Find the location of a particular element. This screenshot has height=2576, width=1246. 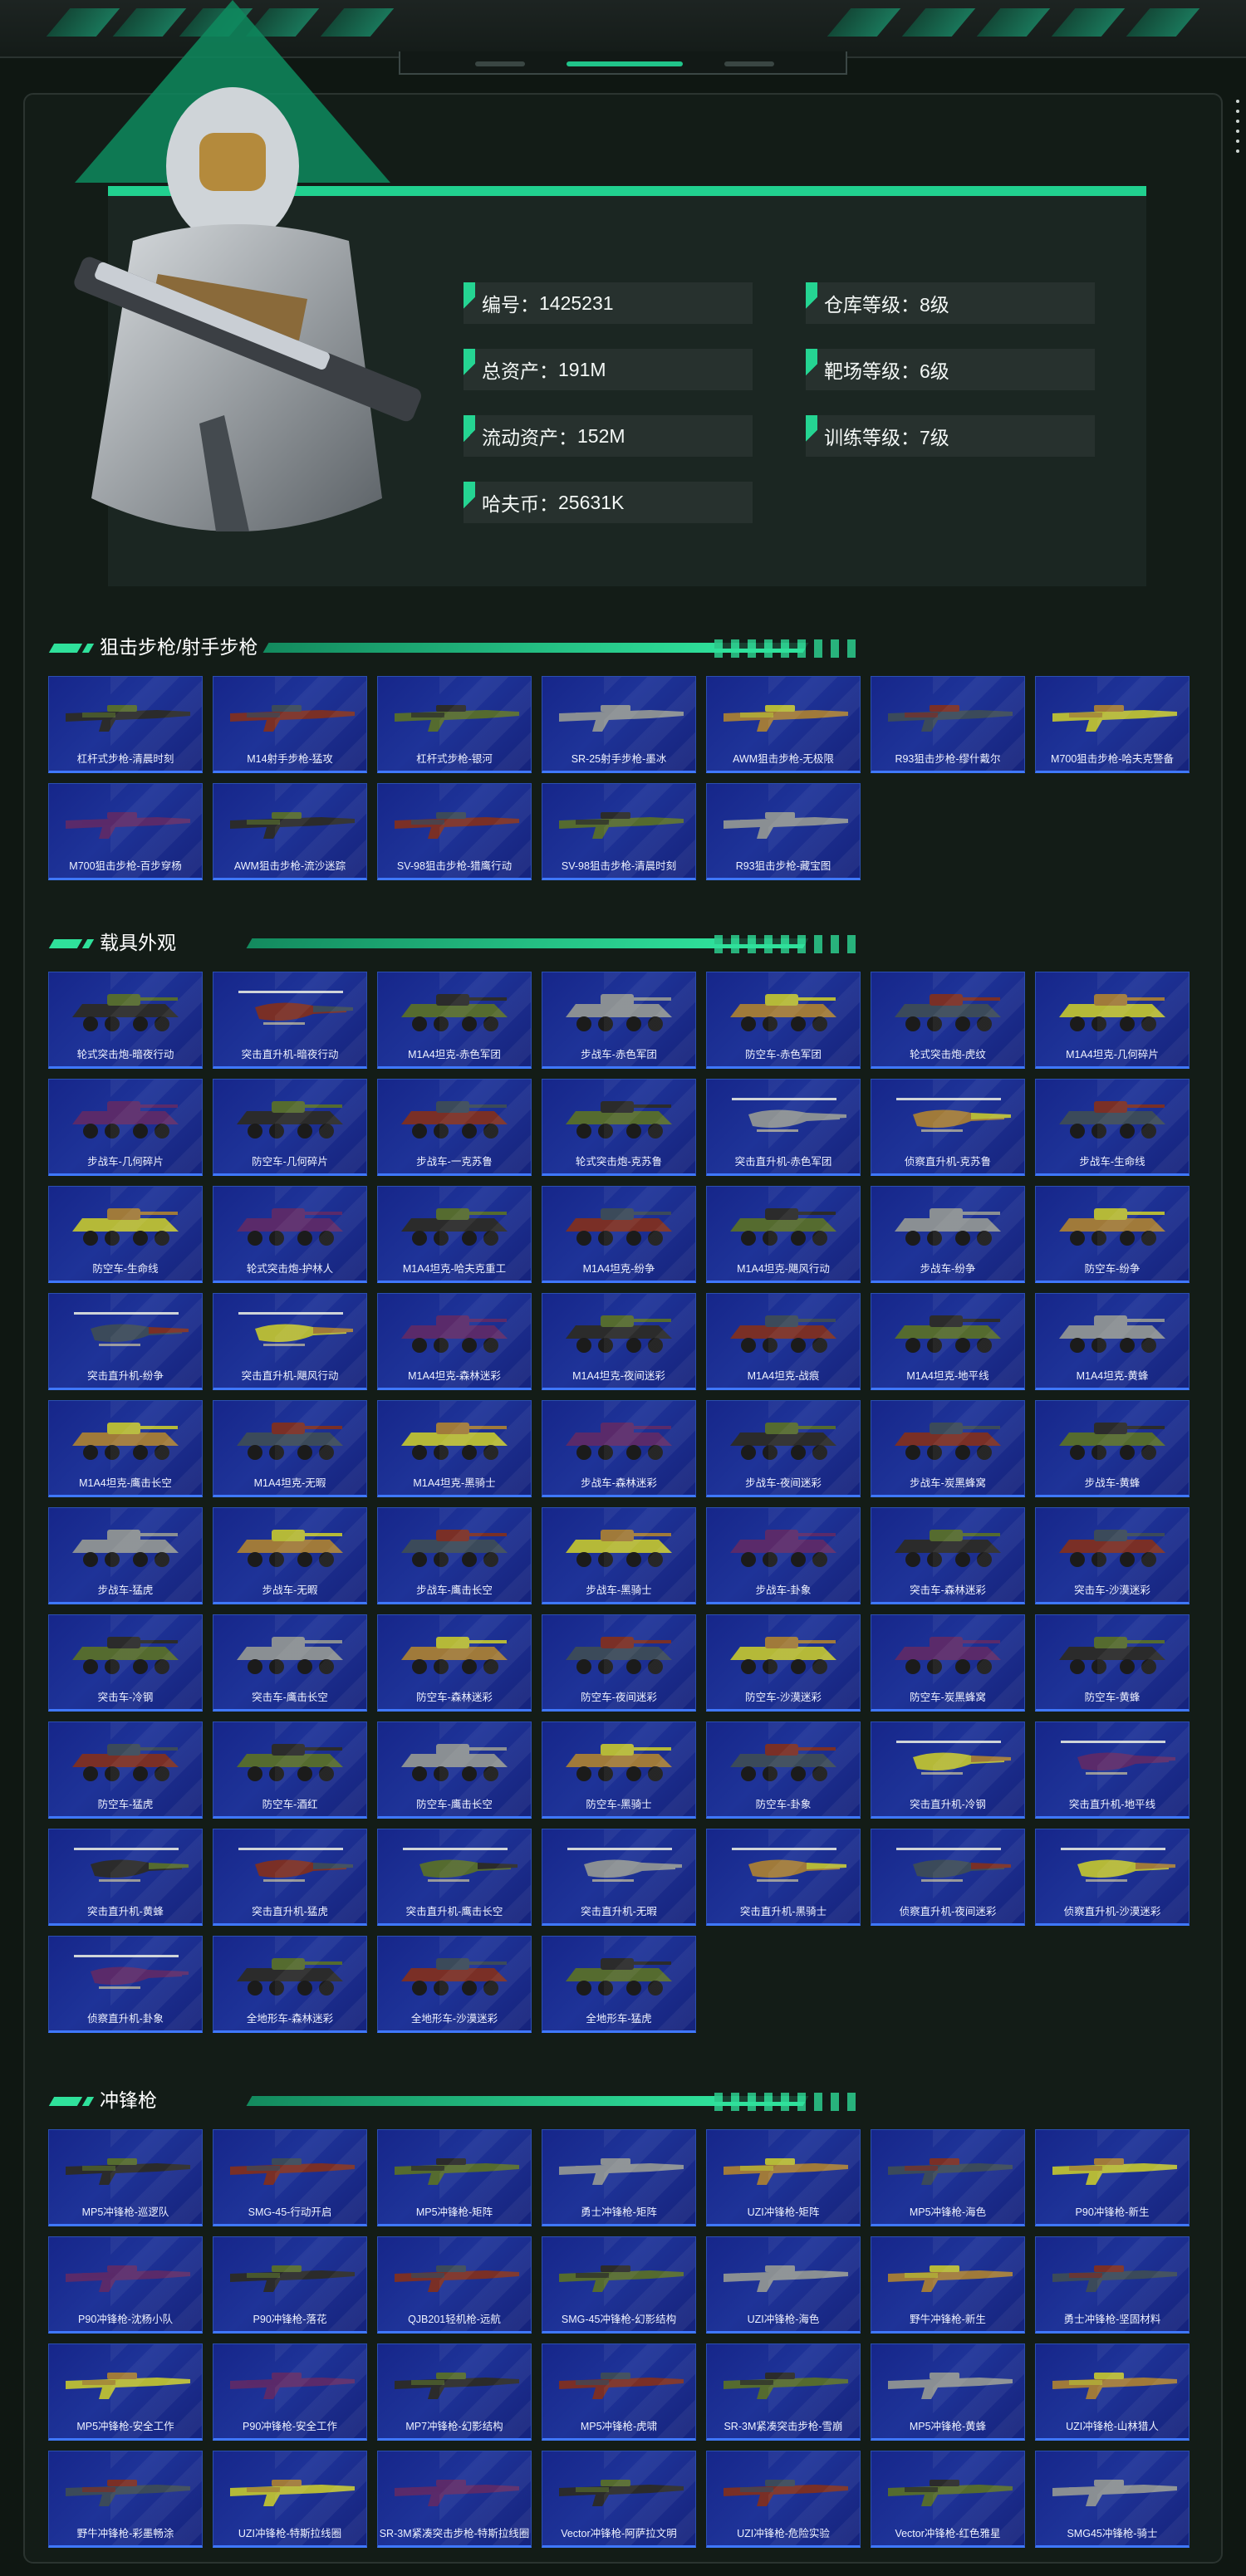

item-card: 步战车-猛虎 is located at coordinates (125, 1556).